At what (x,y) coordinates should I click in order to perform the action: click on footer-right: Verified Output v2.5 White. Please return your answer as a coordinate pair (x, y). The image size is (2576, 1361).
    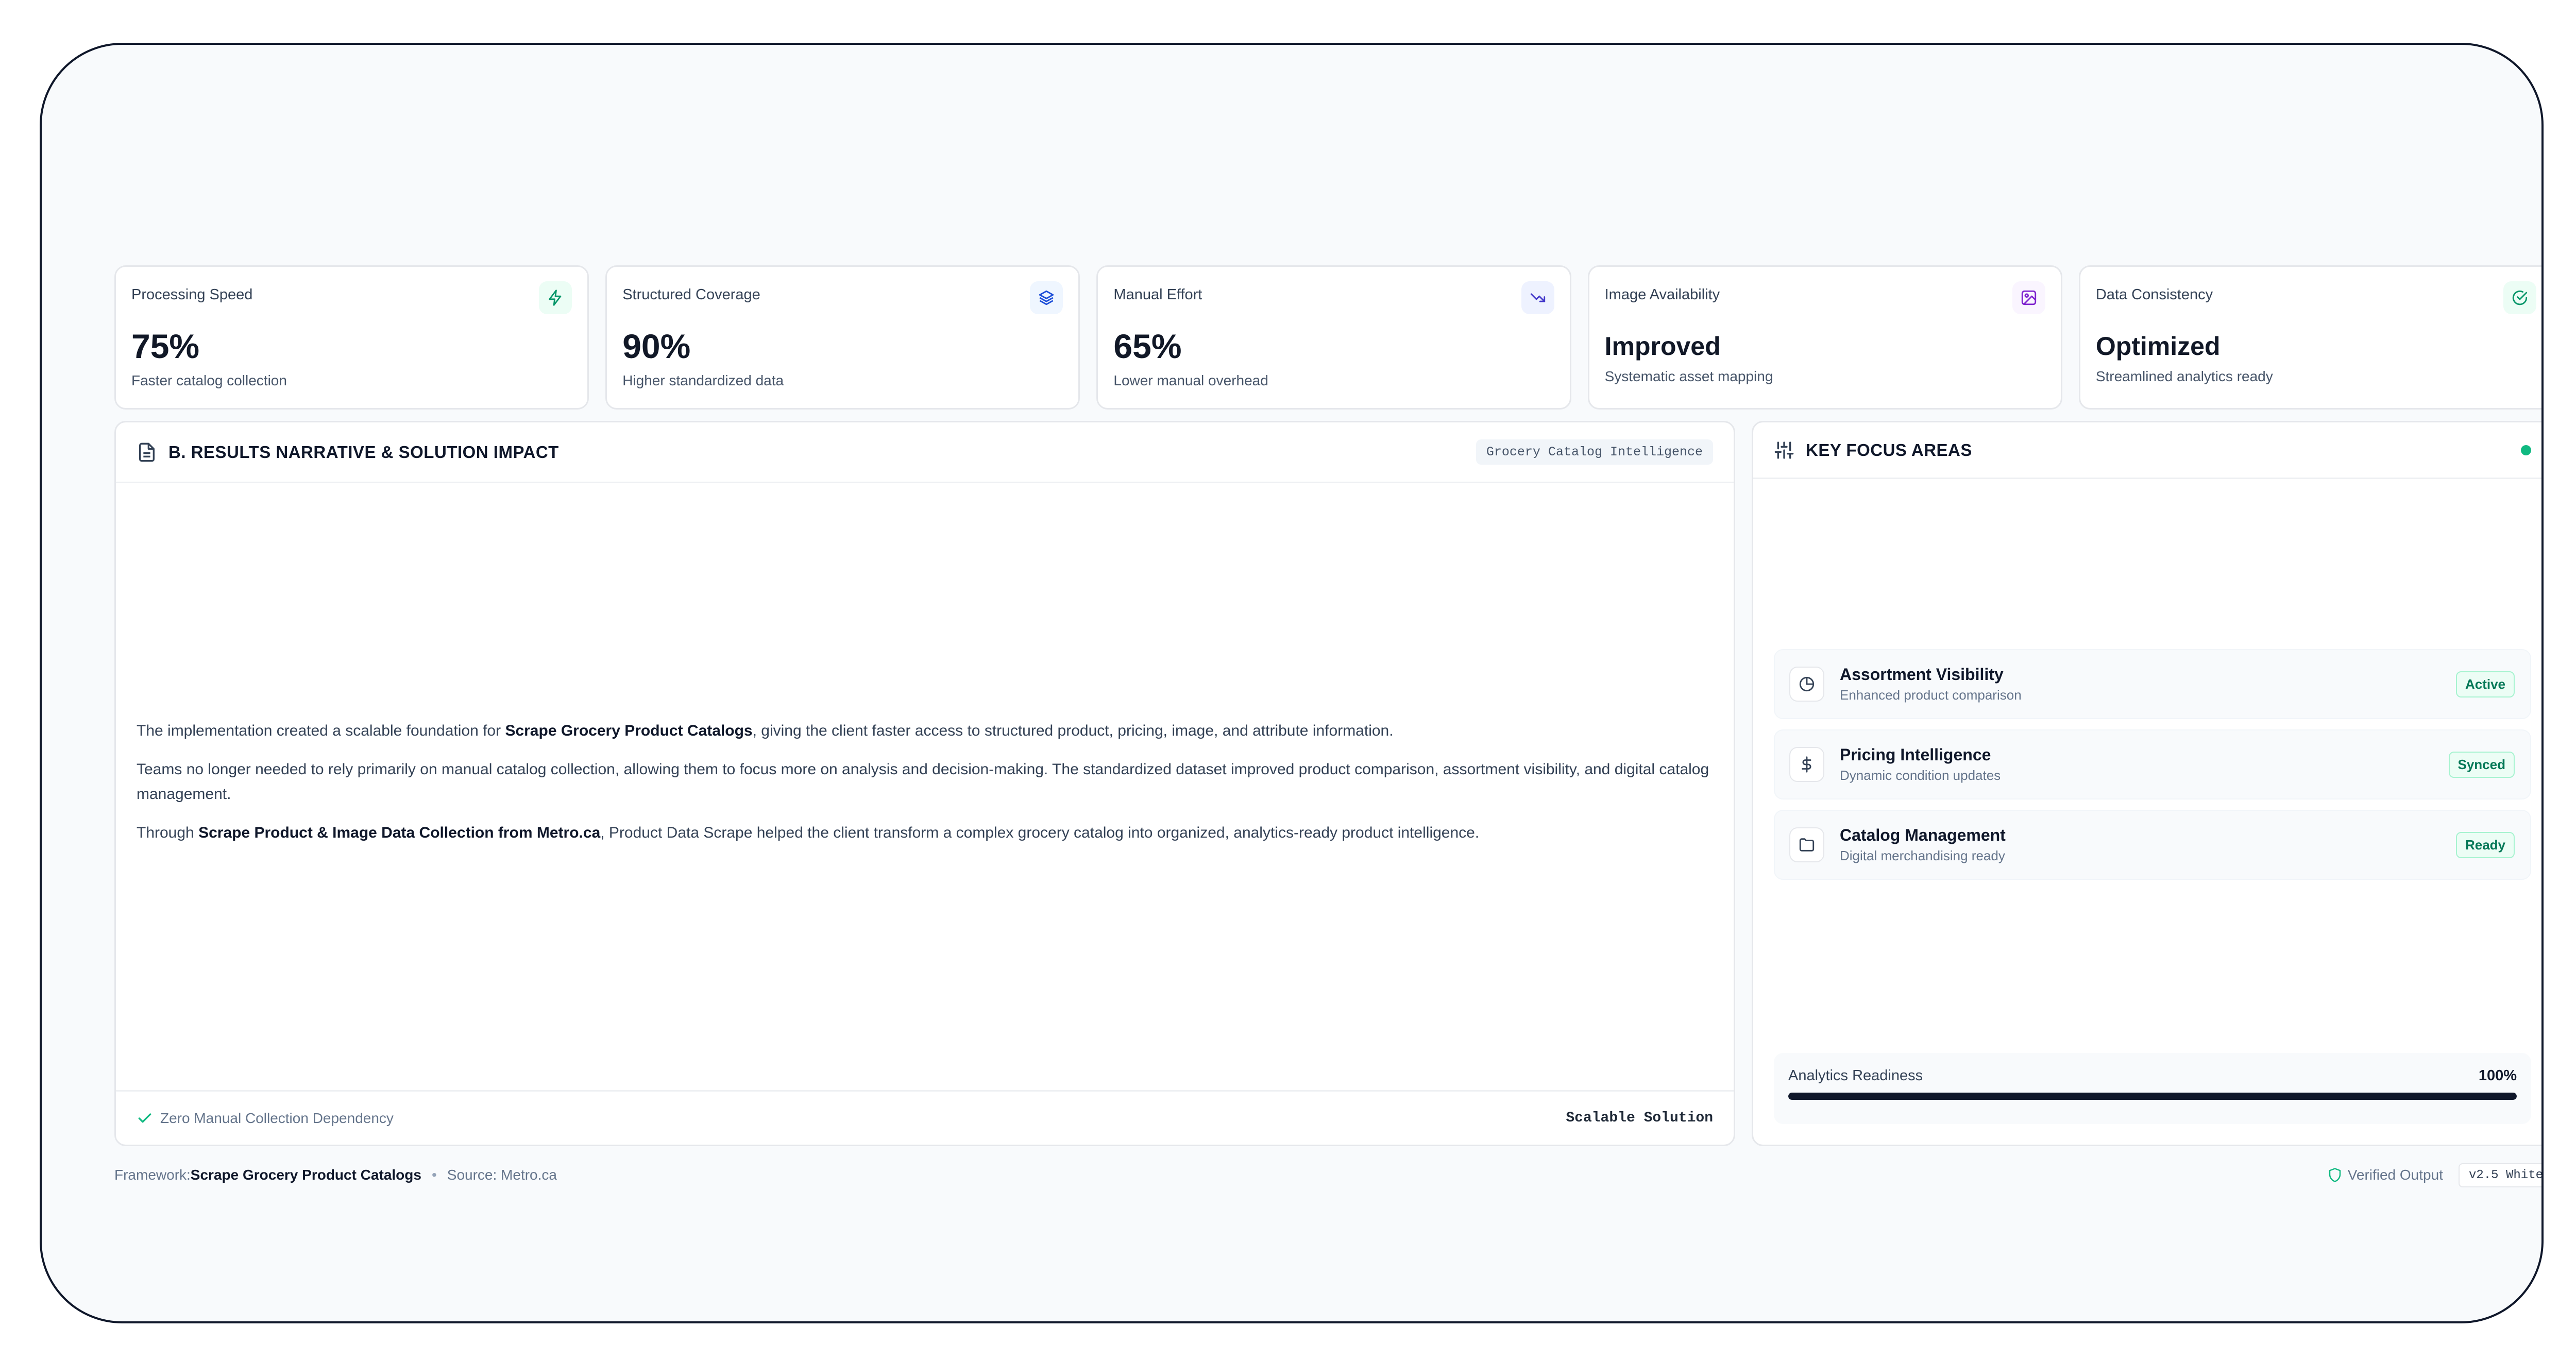
    Looking at the image, I should click on (2434, 1175).